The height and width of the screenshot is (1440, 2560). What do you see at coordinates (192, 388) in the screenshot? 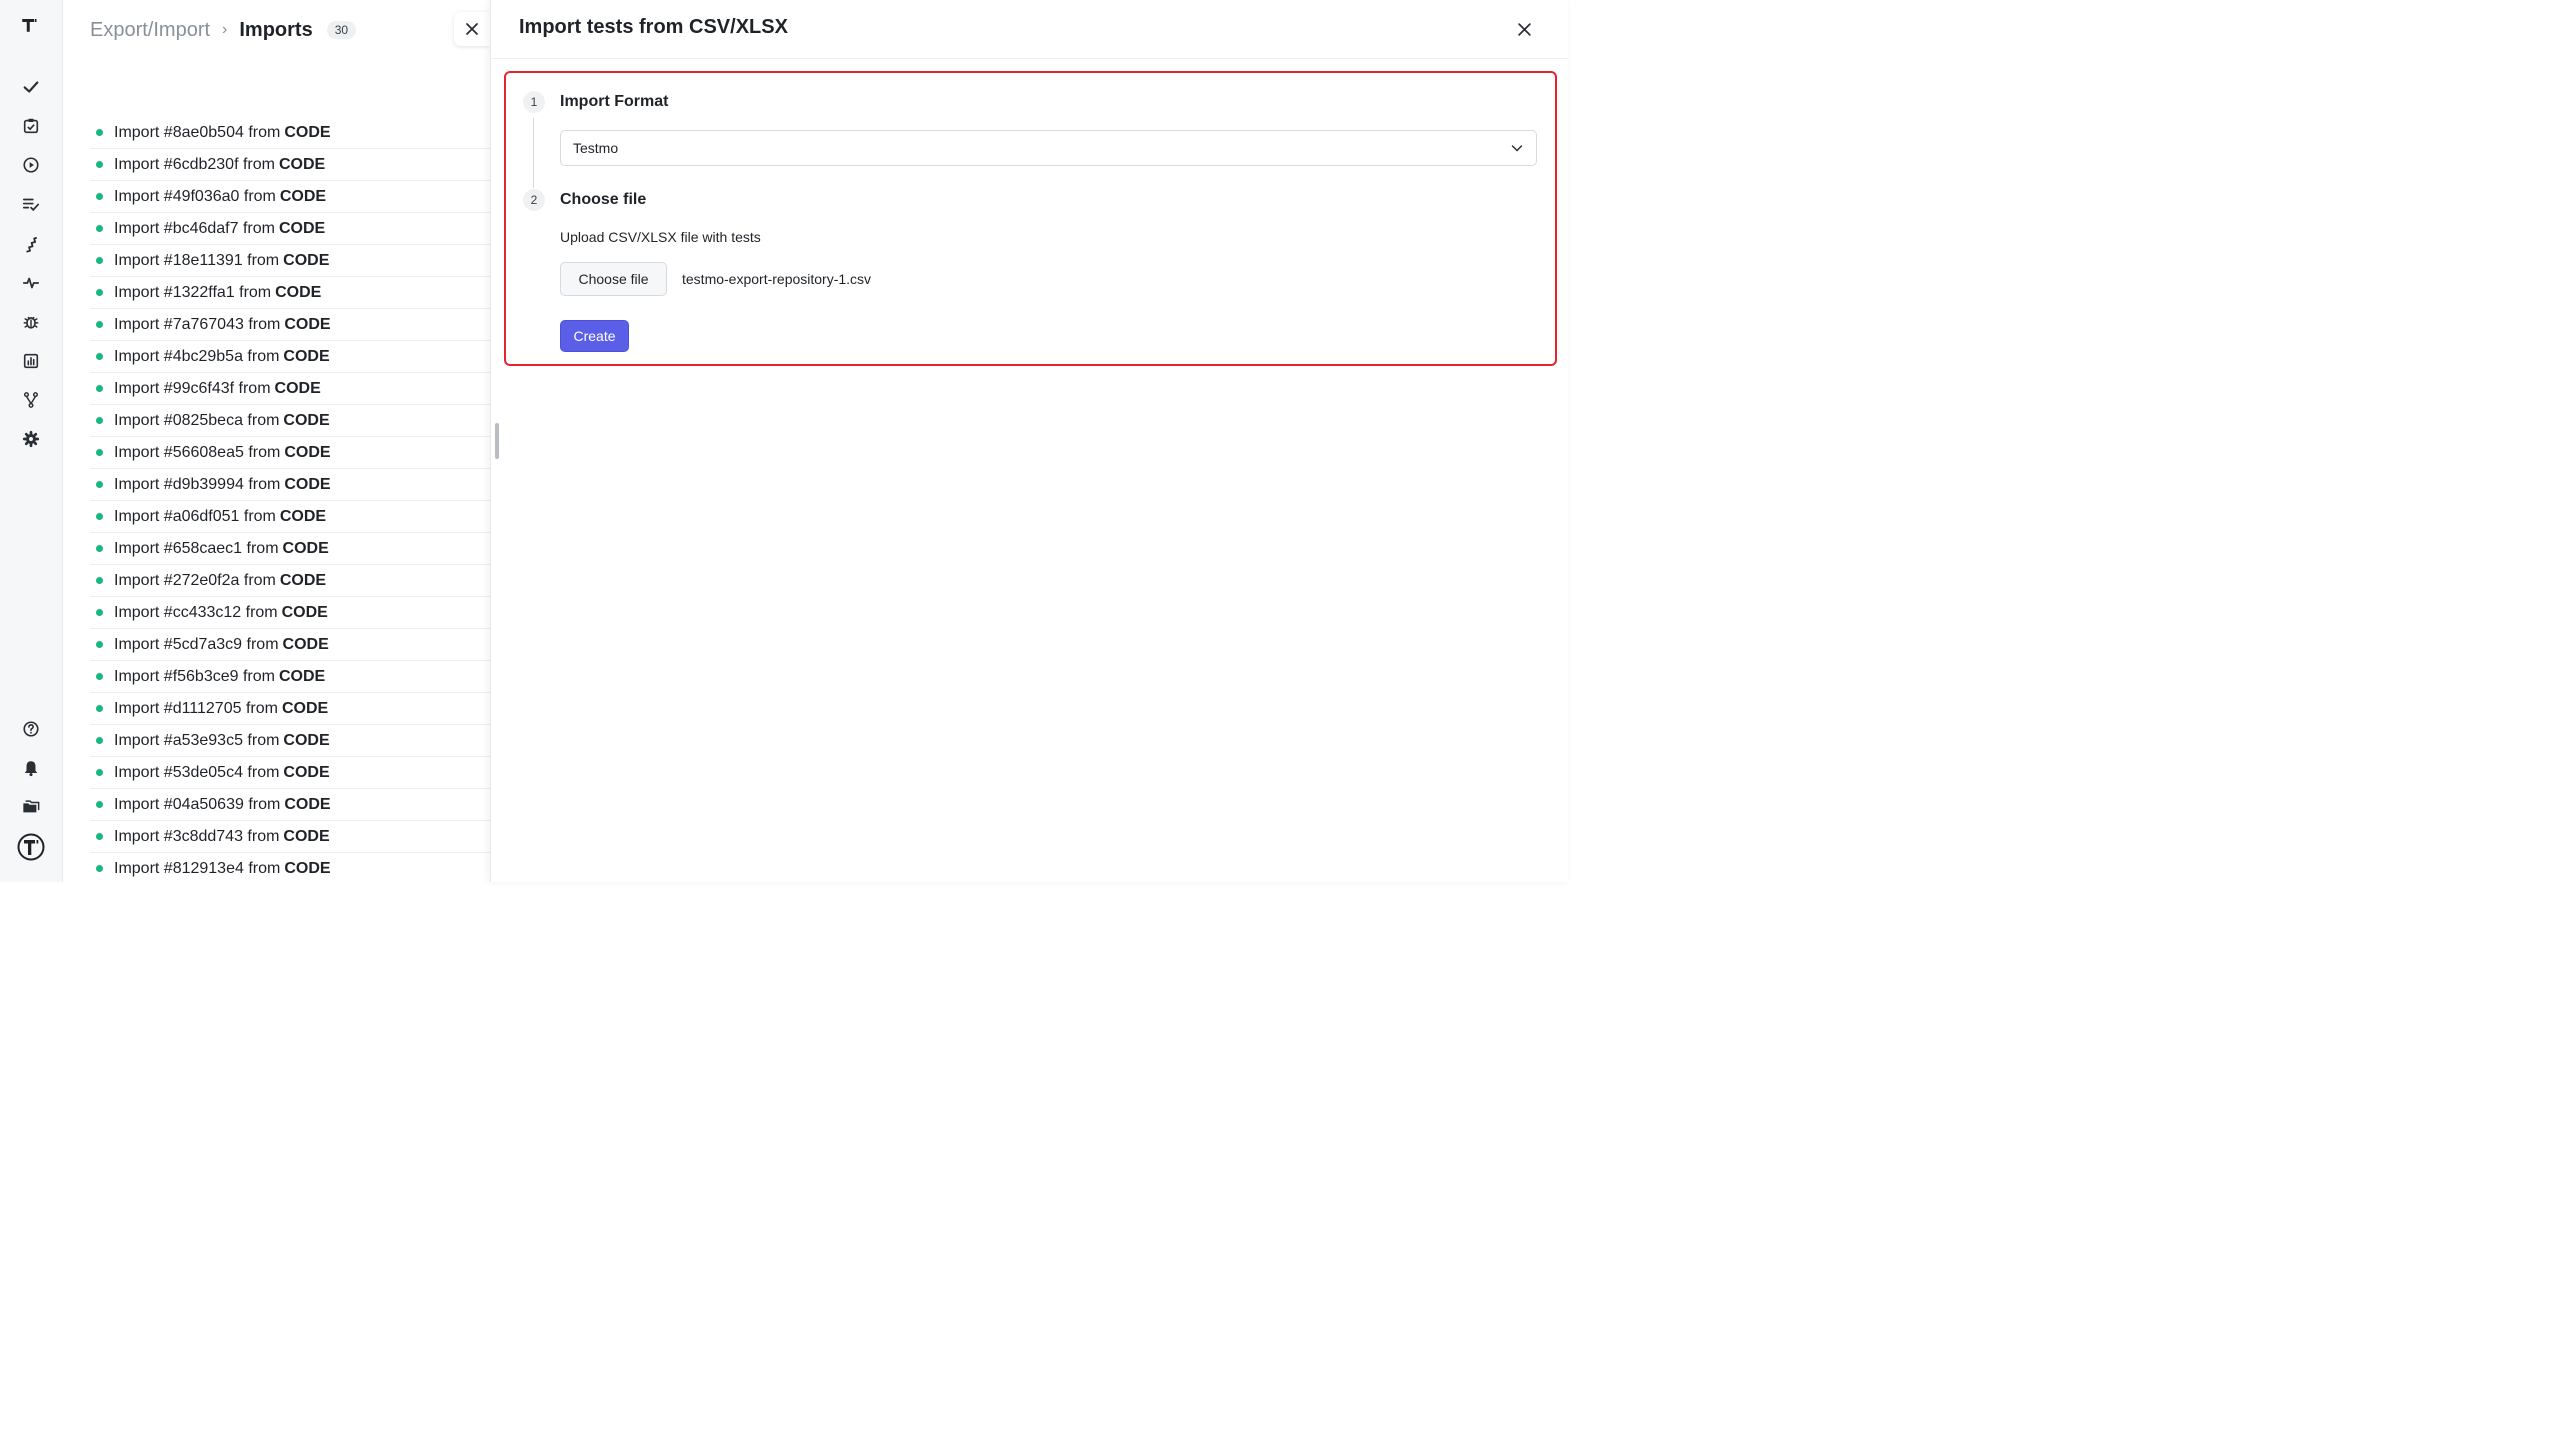
I see `import-label: Import #99c6f43f from` at bounding box center [192, 388].